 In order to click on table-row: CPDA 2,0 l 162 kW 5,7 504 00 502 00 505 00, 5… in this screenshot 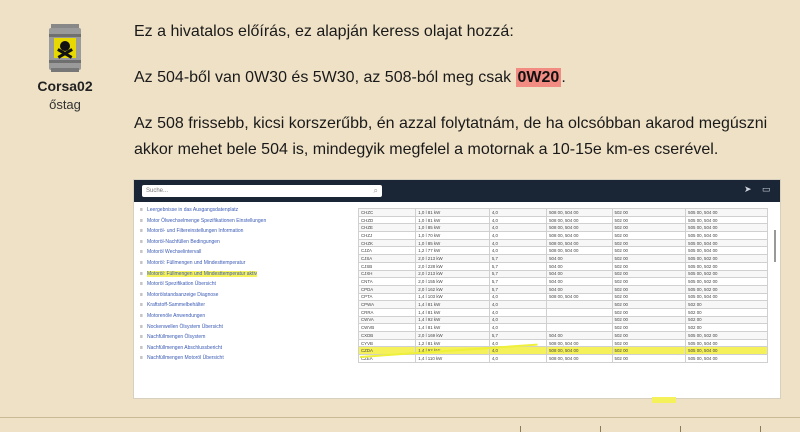, I will do `click(562, 289)`.